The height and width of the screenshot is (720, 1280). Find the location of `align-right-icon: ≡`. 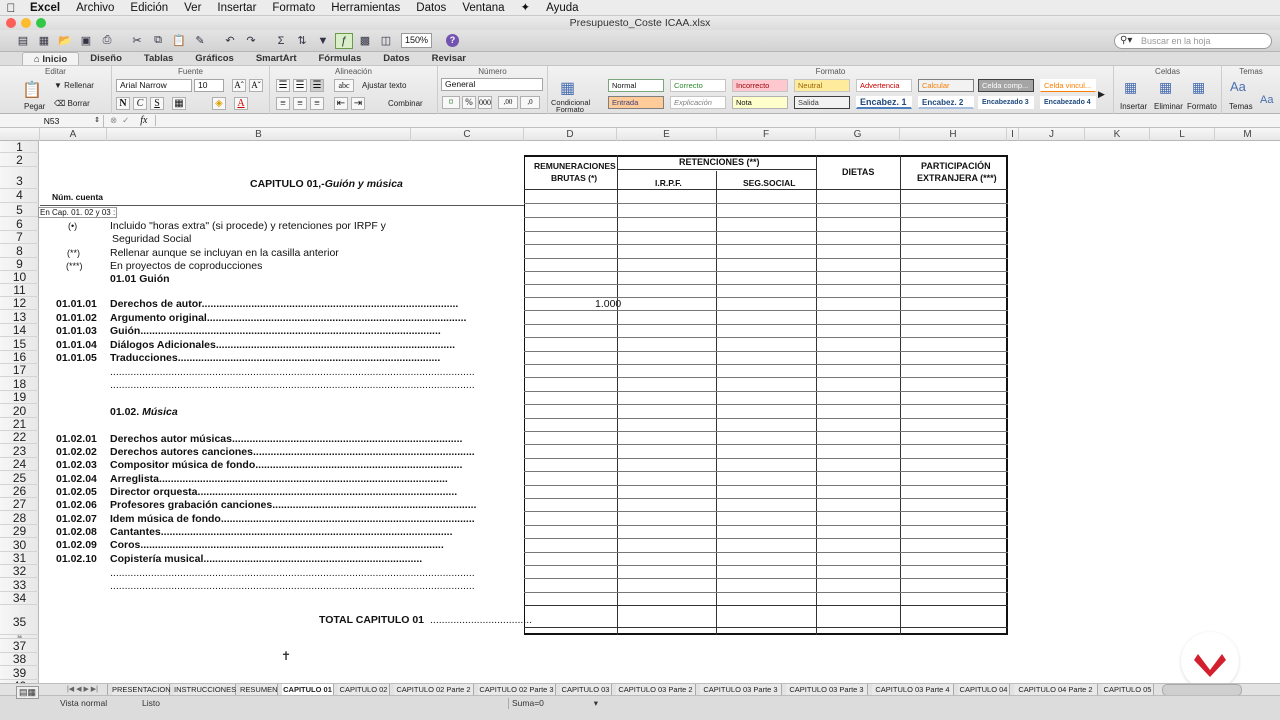

align-right-icon: ≡ is located at coordinates (317, 103).